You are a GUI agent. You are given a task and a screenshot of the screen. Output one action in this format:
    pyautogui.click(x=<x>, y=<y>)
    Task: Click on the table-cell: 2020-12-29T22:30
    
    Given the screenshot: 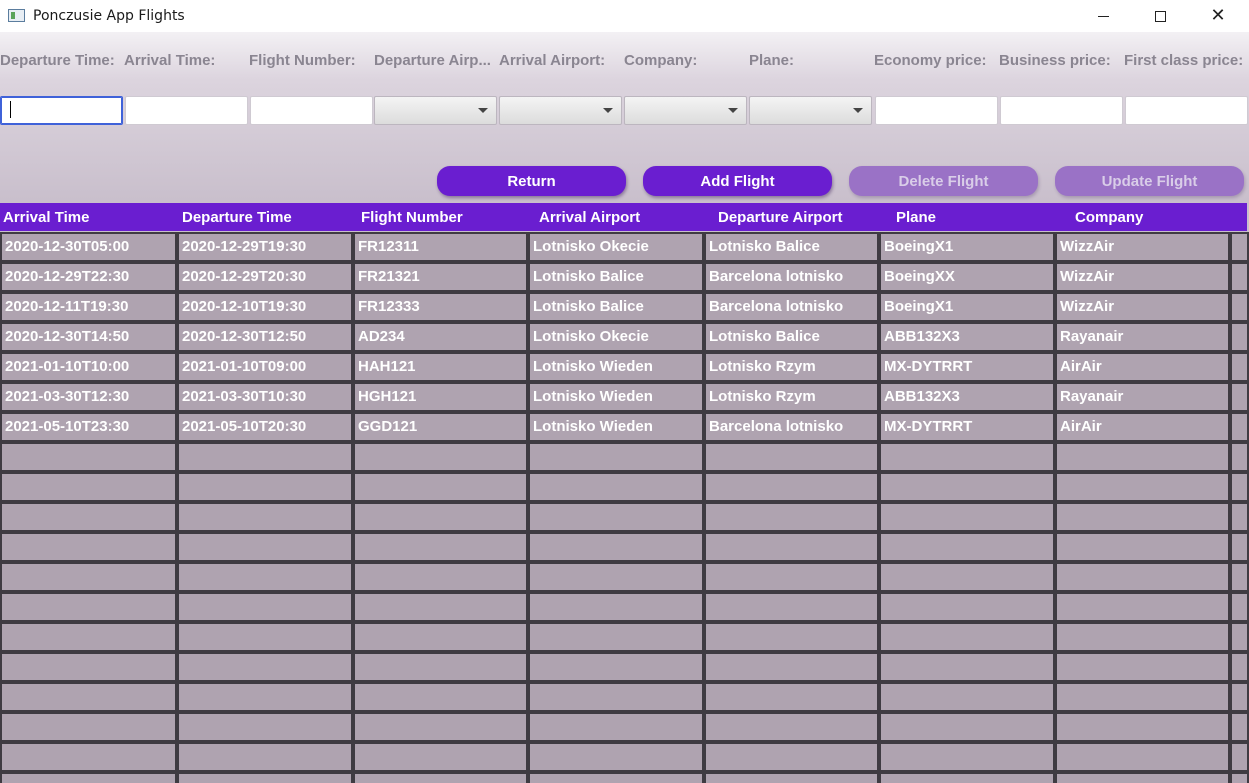 What is the action you would take?
    pyautogui.click(x=88, y=277)
    